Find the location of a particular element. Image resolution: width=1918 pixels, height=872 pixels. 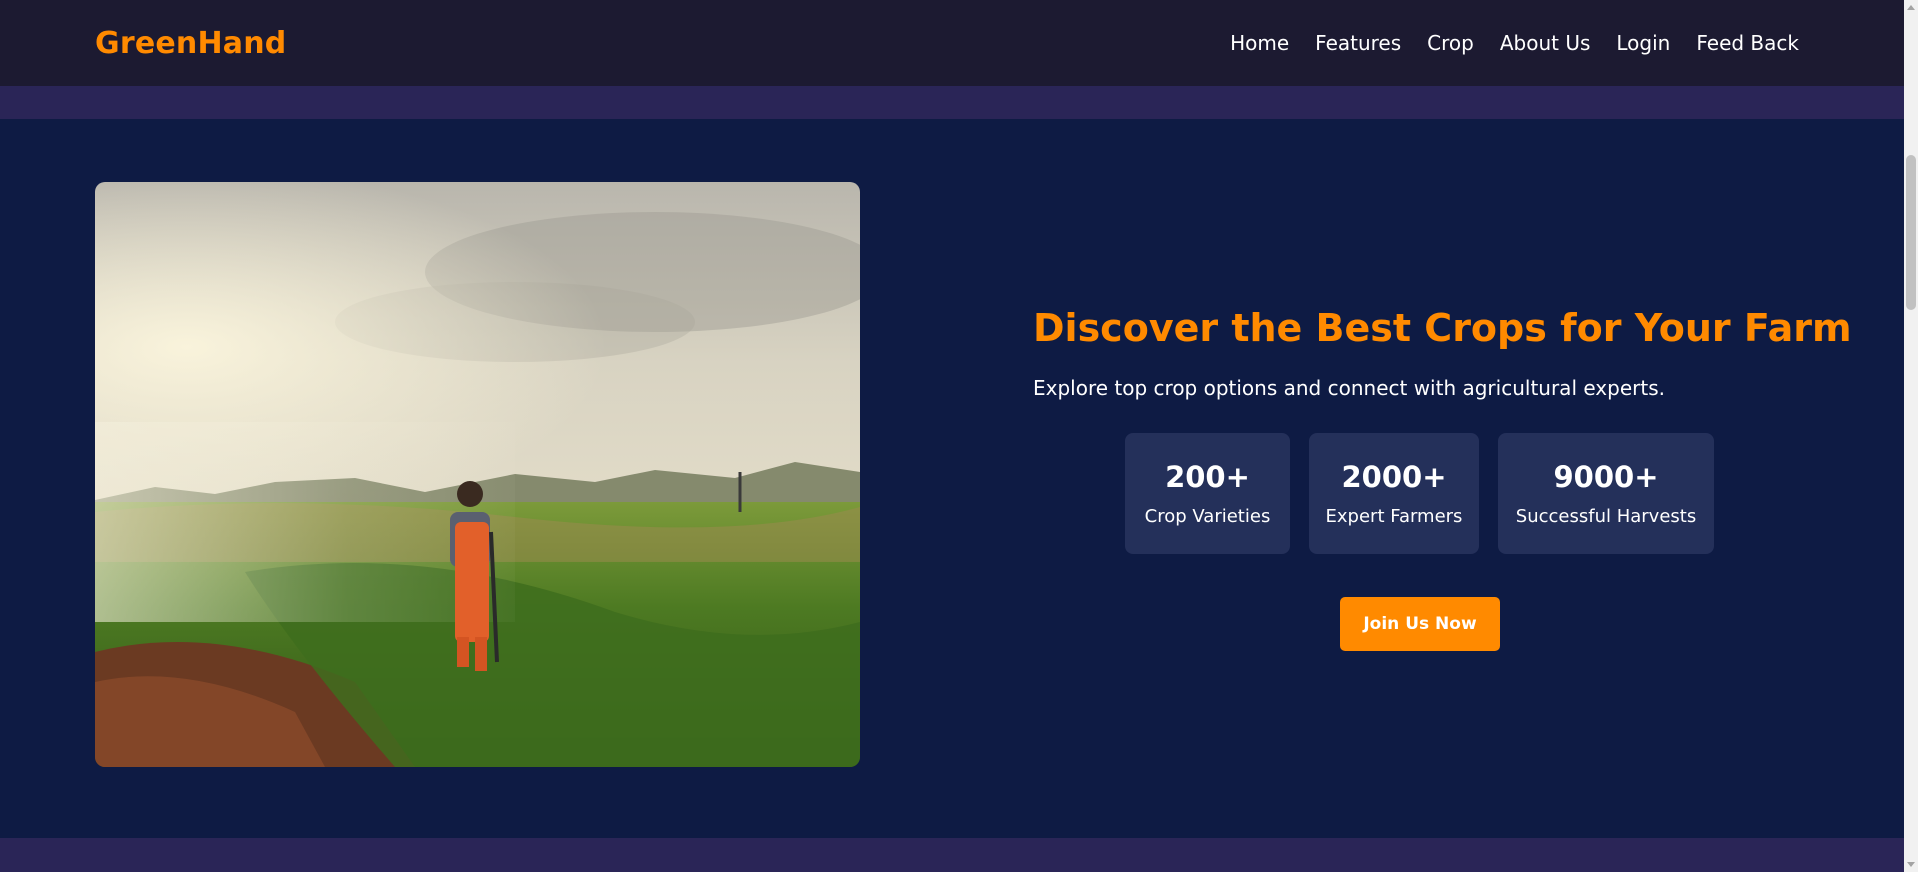

nav-about-us: About Us is located at coordinates (1545, 43).